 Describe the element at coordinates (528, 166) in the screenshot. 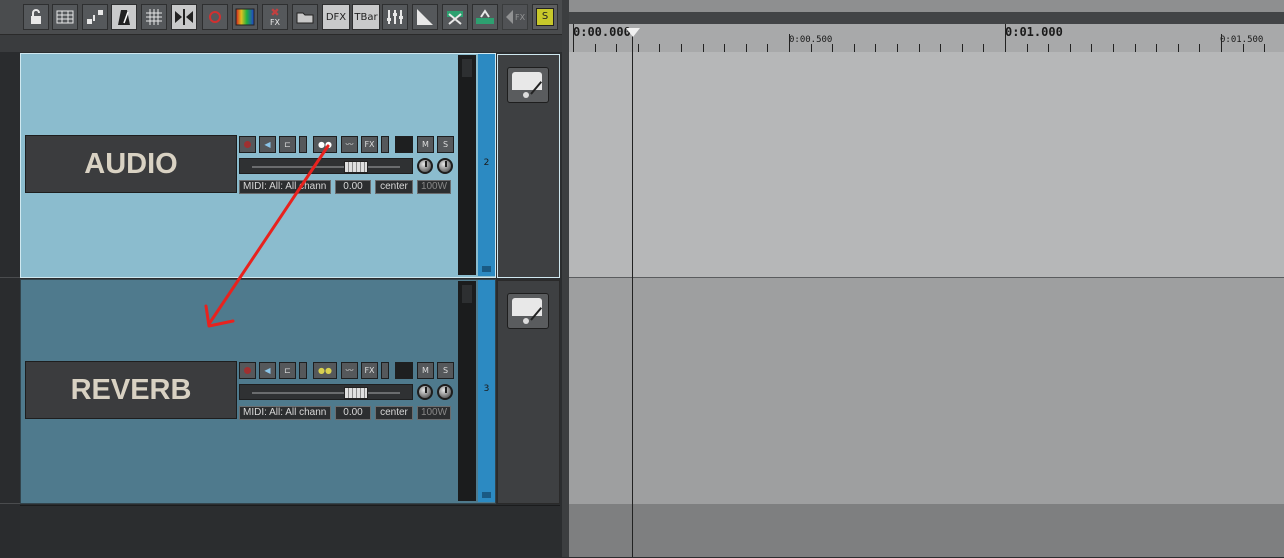

I see `fx-panel-audio` at that location.